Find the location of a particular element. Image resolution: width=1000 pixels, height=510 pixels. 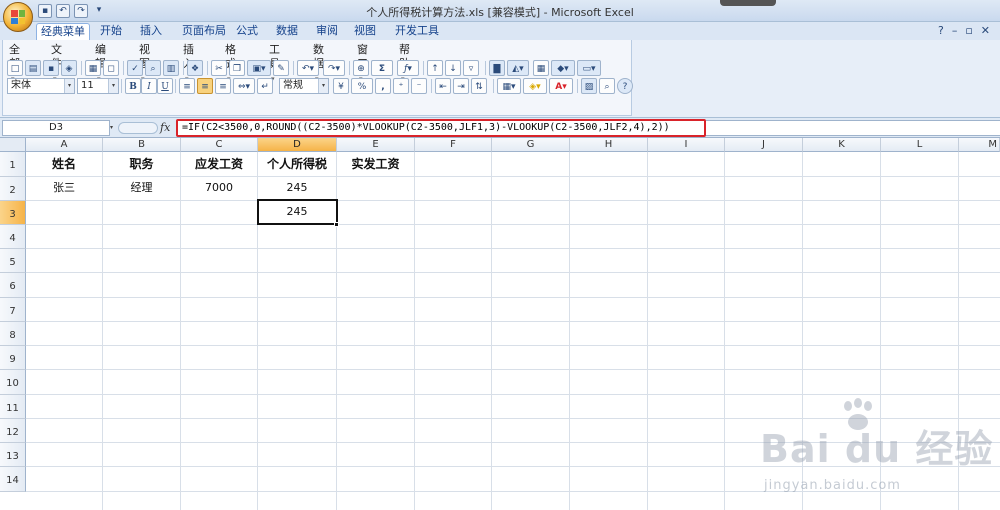

chart-wizard-icon: ▇ is located at coordinates (497, 68).